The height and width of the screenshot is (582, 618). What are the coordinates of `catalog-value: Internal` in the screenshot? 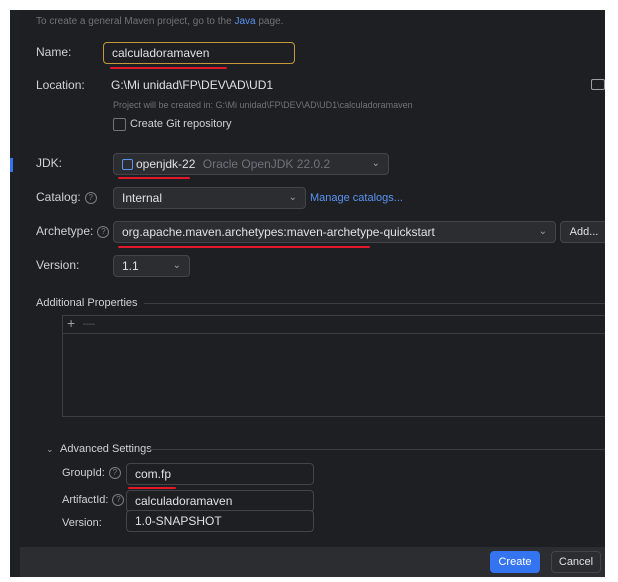 It's located at (142, 198).